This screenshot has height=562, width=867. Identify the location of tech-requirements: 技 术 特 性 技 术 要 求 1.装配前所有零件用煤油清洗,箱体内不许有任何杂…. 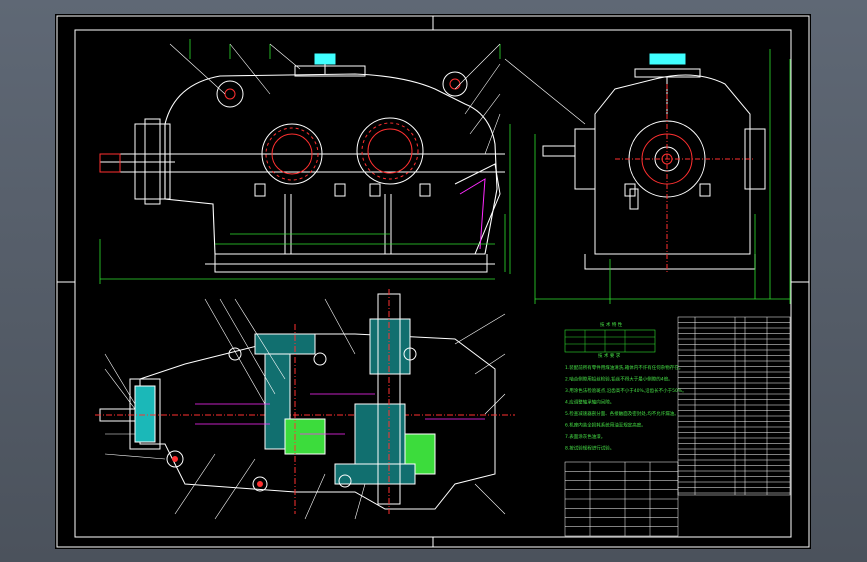
(625, 386).